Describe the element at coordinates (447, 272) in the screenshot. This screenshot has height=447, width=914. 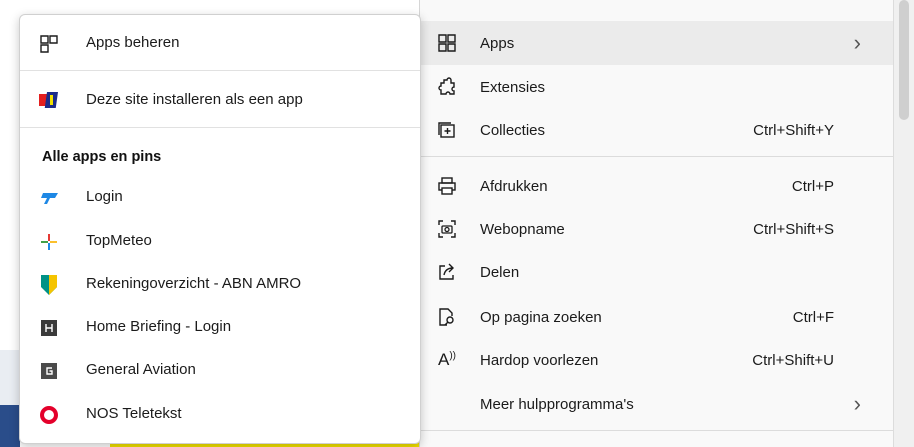
I see `share-icon` at that location.